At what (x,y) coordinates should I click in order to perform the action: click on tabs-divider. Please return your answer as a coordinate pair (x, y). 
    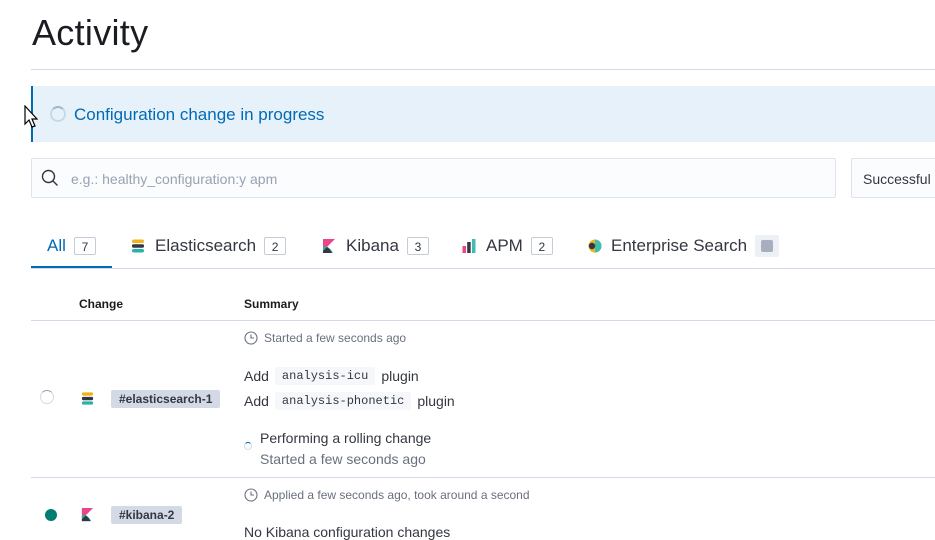
    Looking at the image, I should click on (483, 268).